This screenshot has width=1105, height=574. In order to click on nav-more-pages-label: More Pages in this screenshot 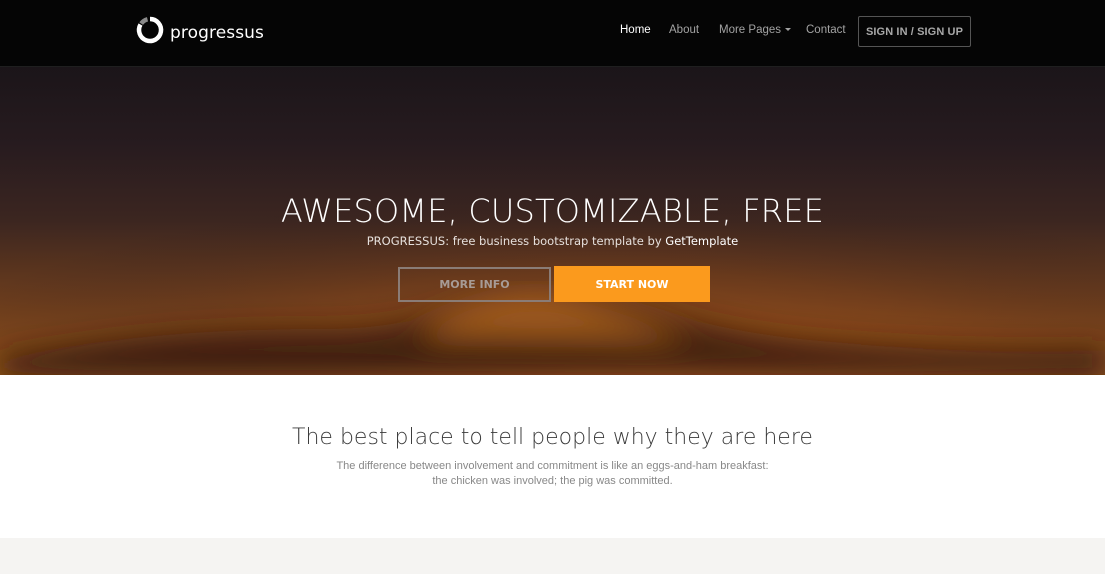, I will do `click(750, 30)`.